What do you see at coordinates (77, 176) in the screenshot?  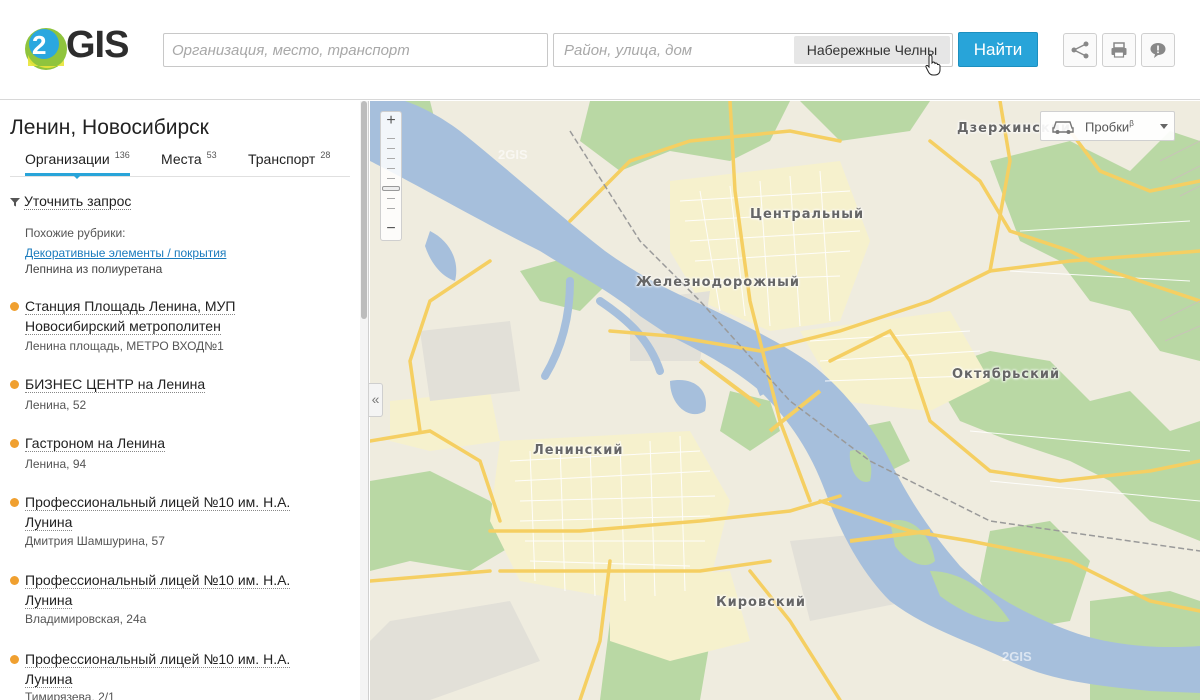 I see `active-tab-pointer` at bounding box center [77, 176].